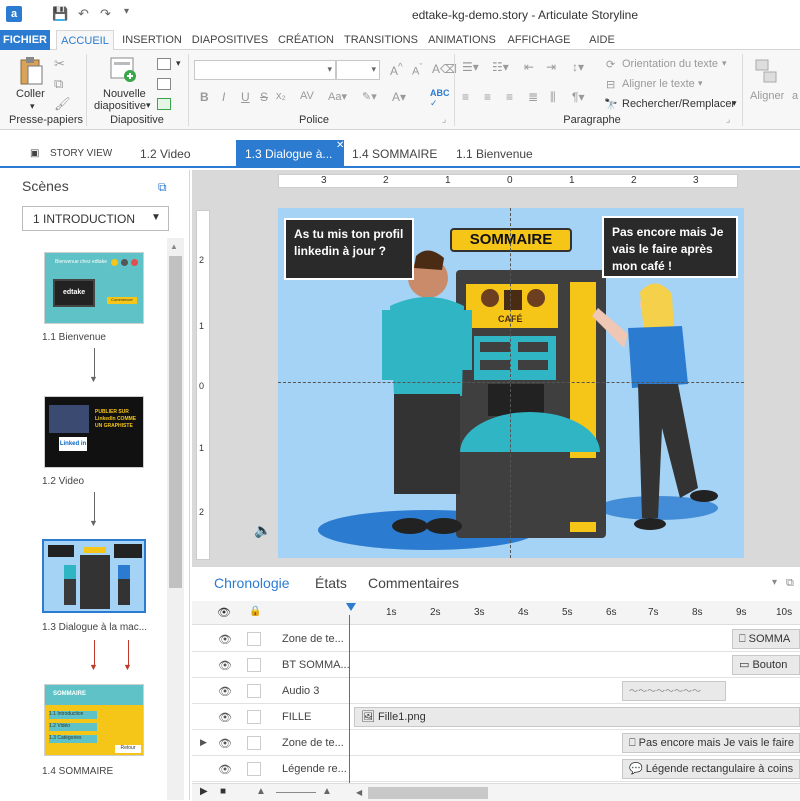 The image size is (800, 801). Describe the element at coordinates (399, 97) in the screenshot. I see `font-color-icon: A▾` at that location.